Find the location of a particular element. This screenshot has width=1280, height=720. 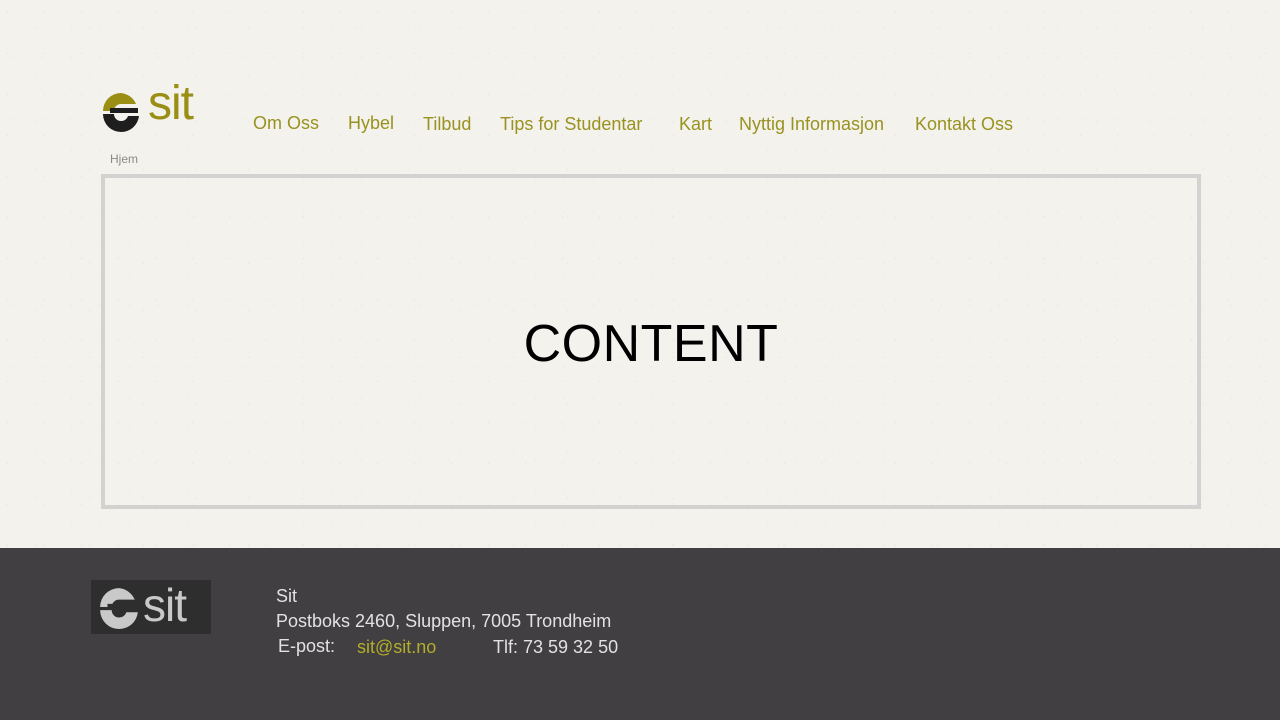

nav-item-hybel: Hybel is located at coordinates (371, 123).